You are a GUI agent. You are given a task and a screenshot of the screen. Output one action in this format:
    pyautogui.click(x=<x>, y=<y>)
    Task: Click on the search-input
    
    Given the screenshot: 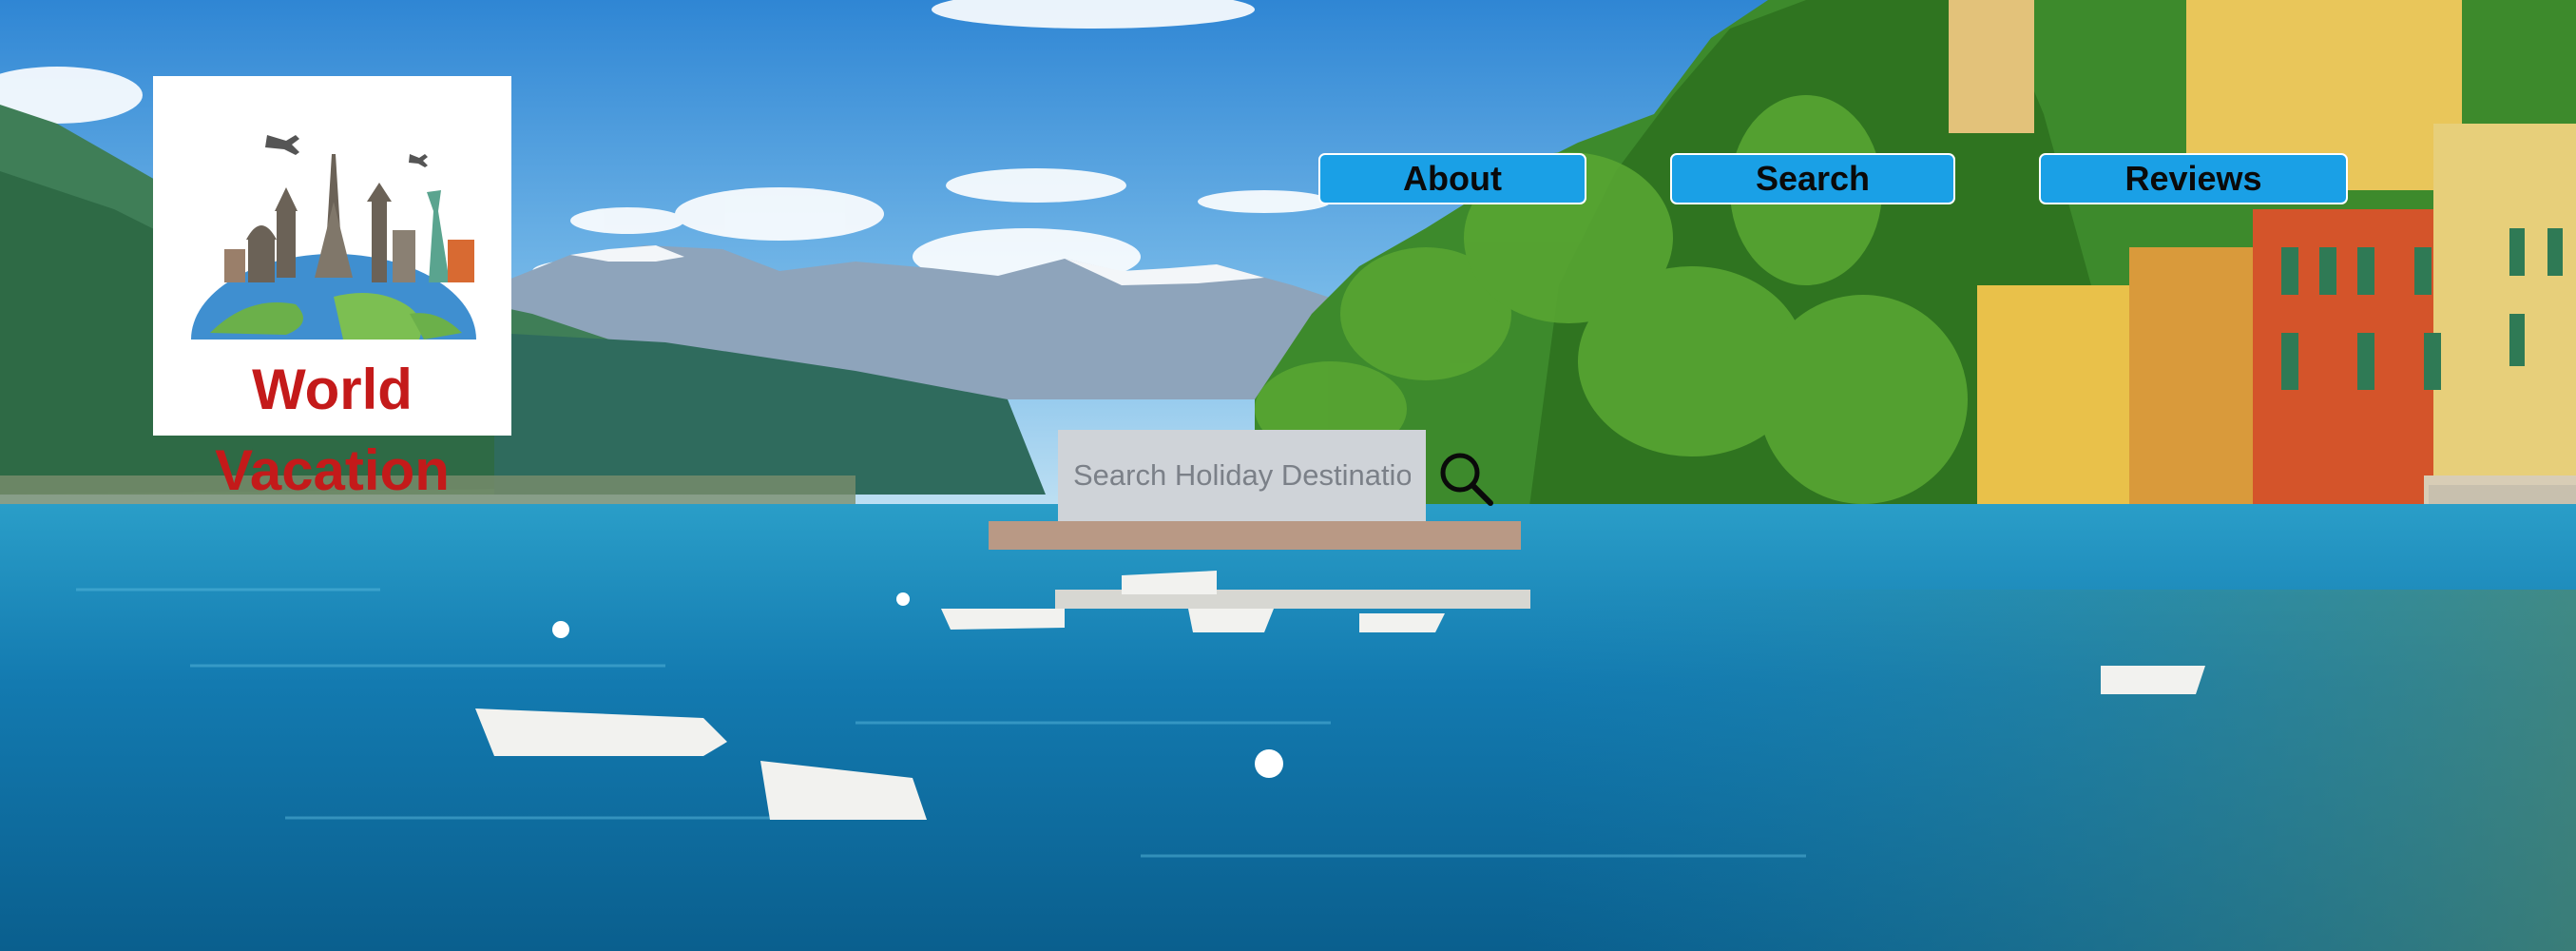 What is the action you would take?
    pyautogui.click(x=1242, y=475)
    